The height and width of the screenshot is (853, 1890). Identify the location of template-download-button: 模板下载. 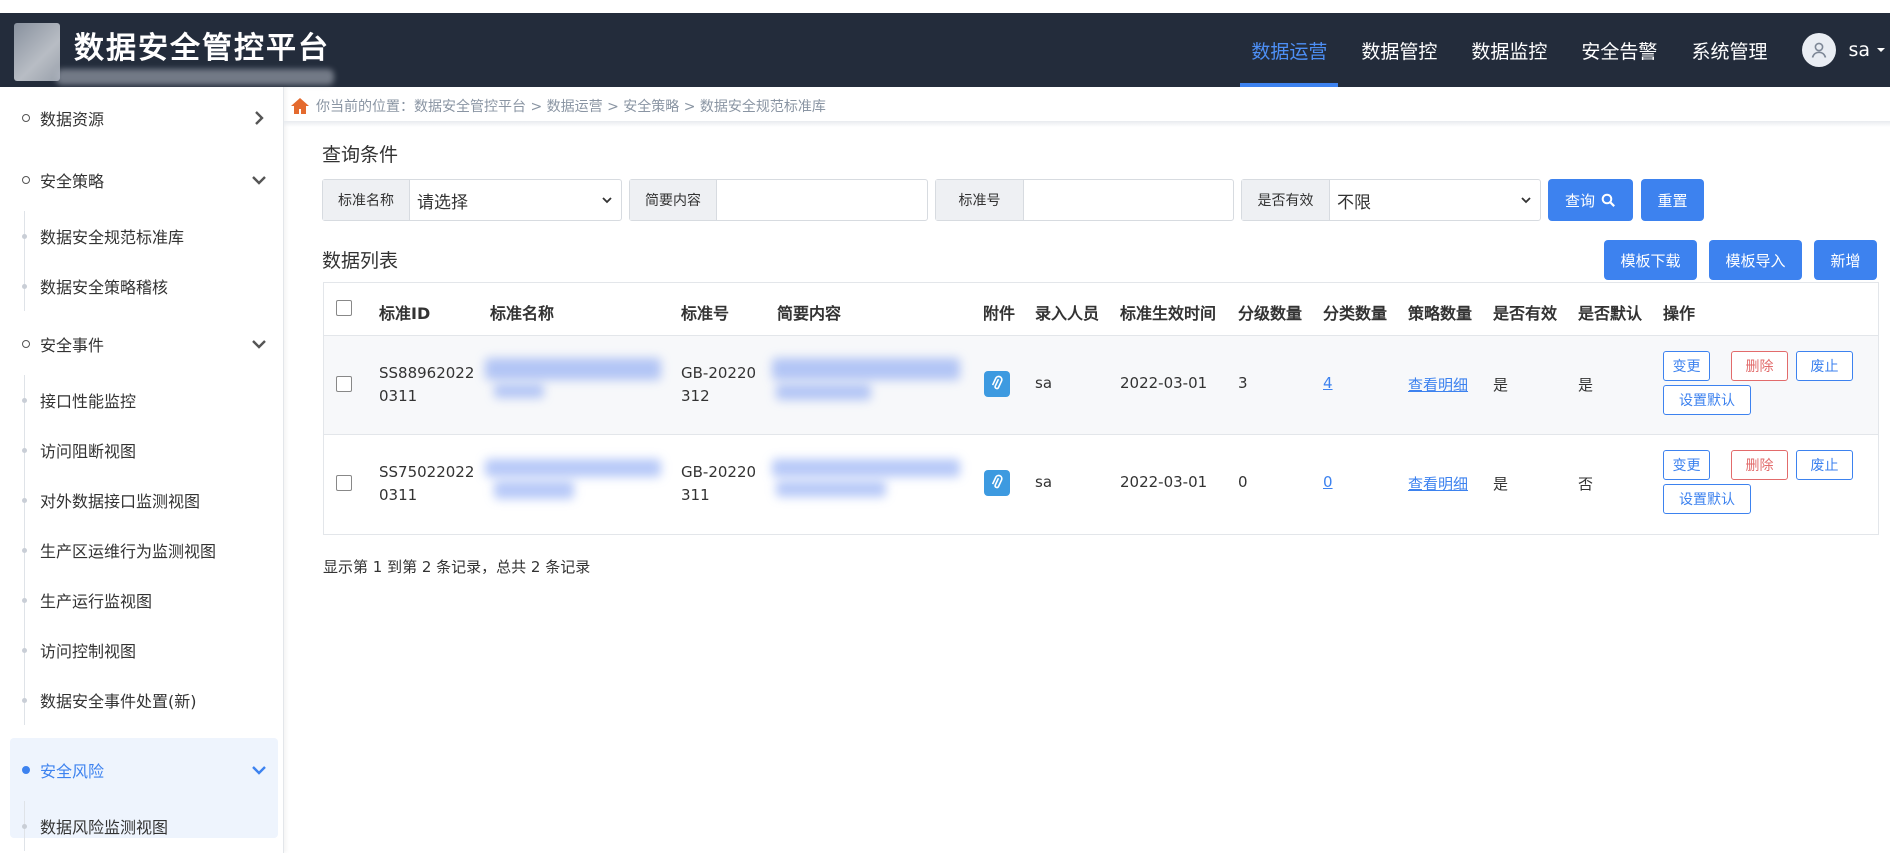
(1650, 260).